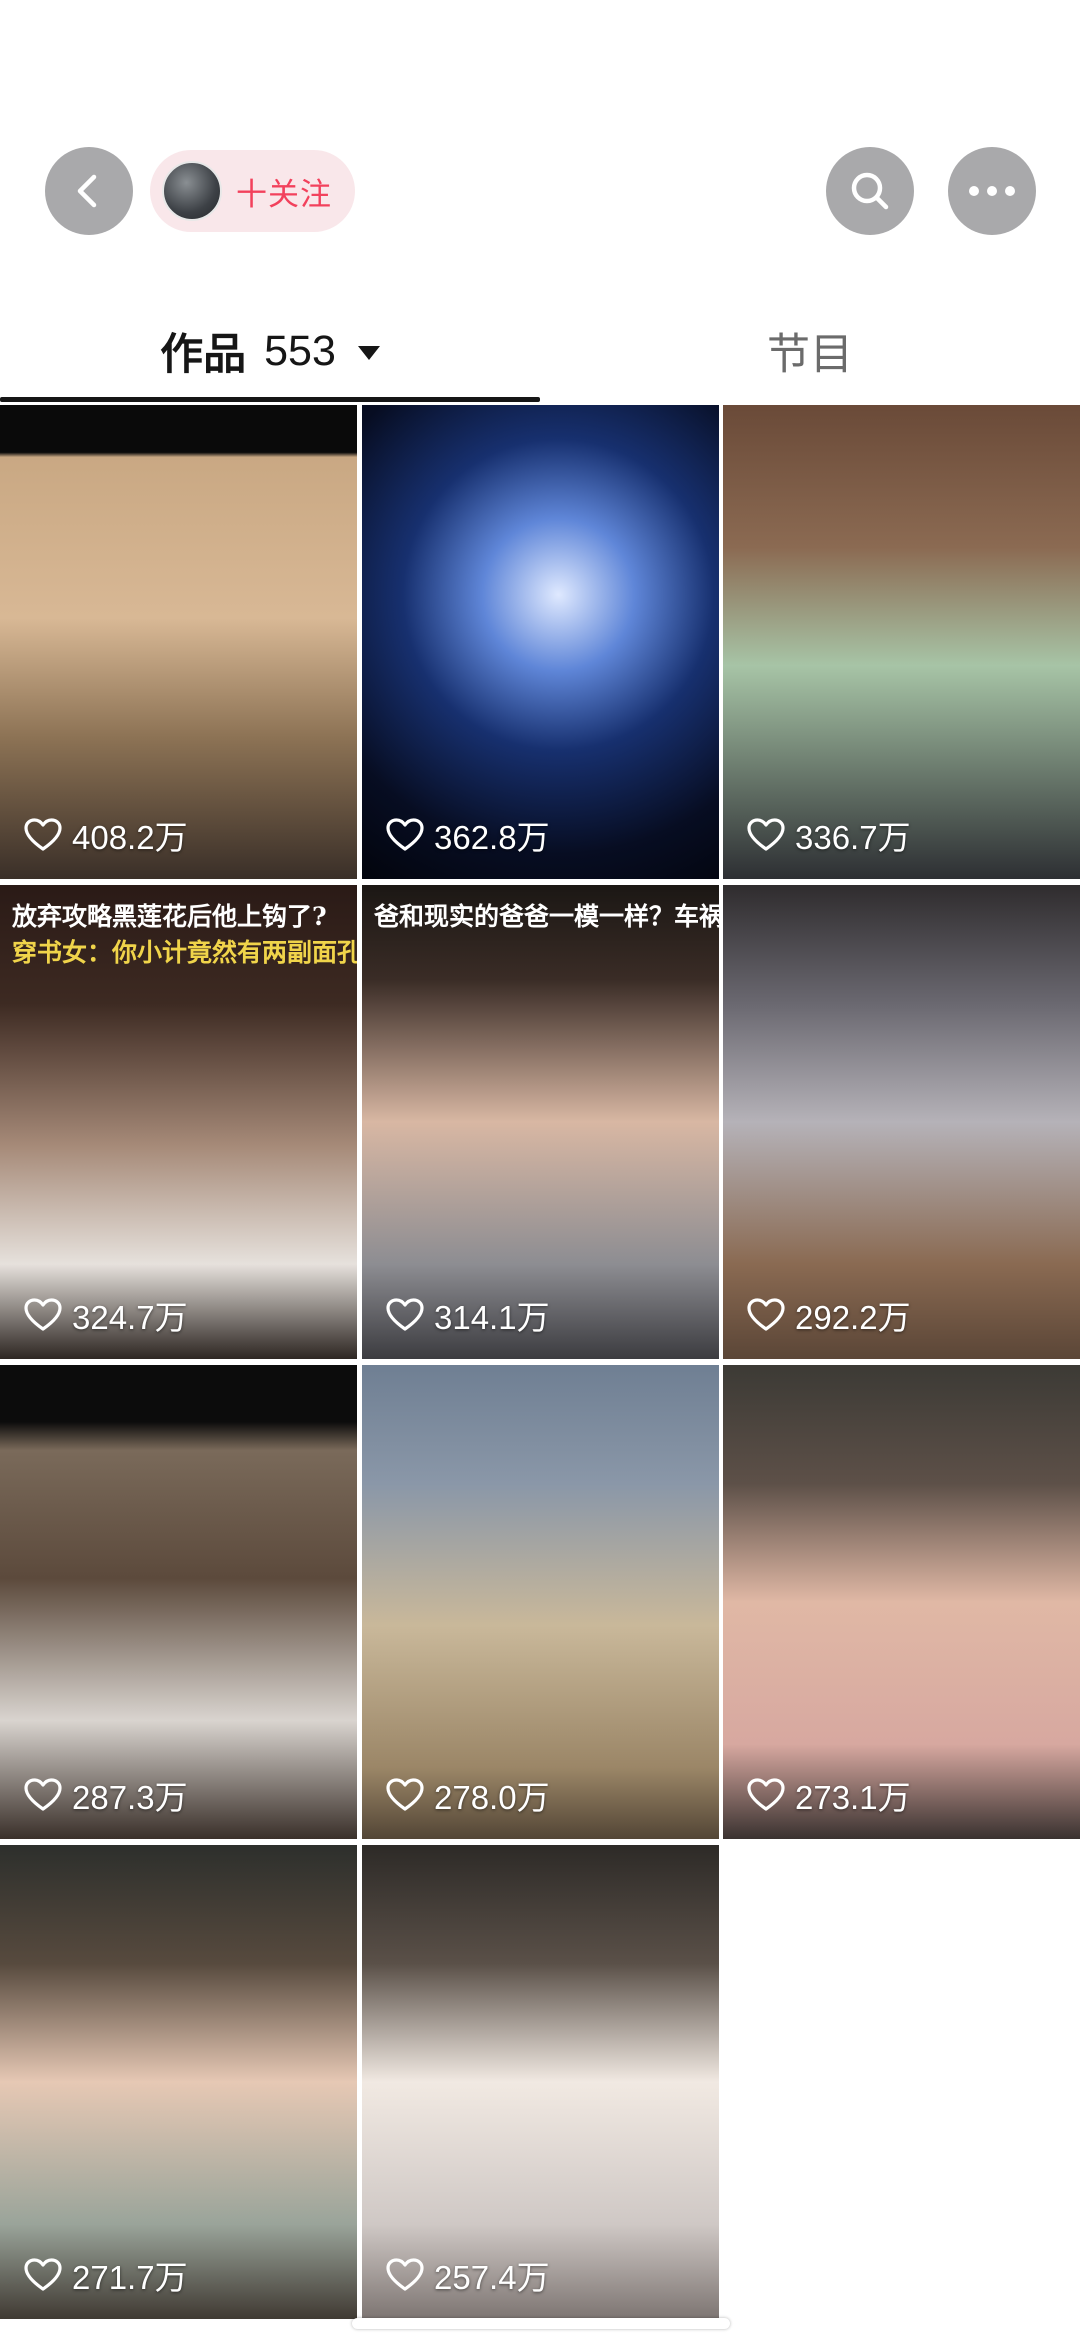 This screenshot has height=2337, width=1080. I want to click on video-likes: 408.2万, so click(106, 835).